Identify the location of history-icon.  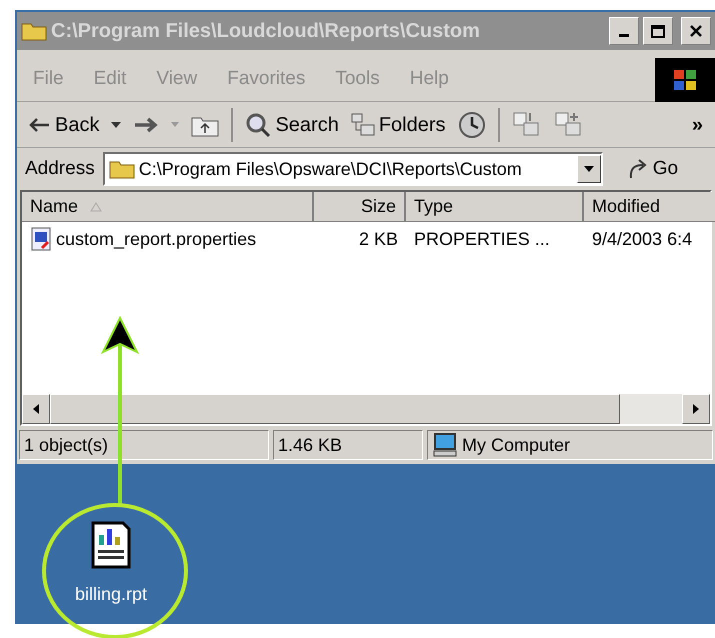
(472, 124).